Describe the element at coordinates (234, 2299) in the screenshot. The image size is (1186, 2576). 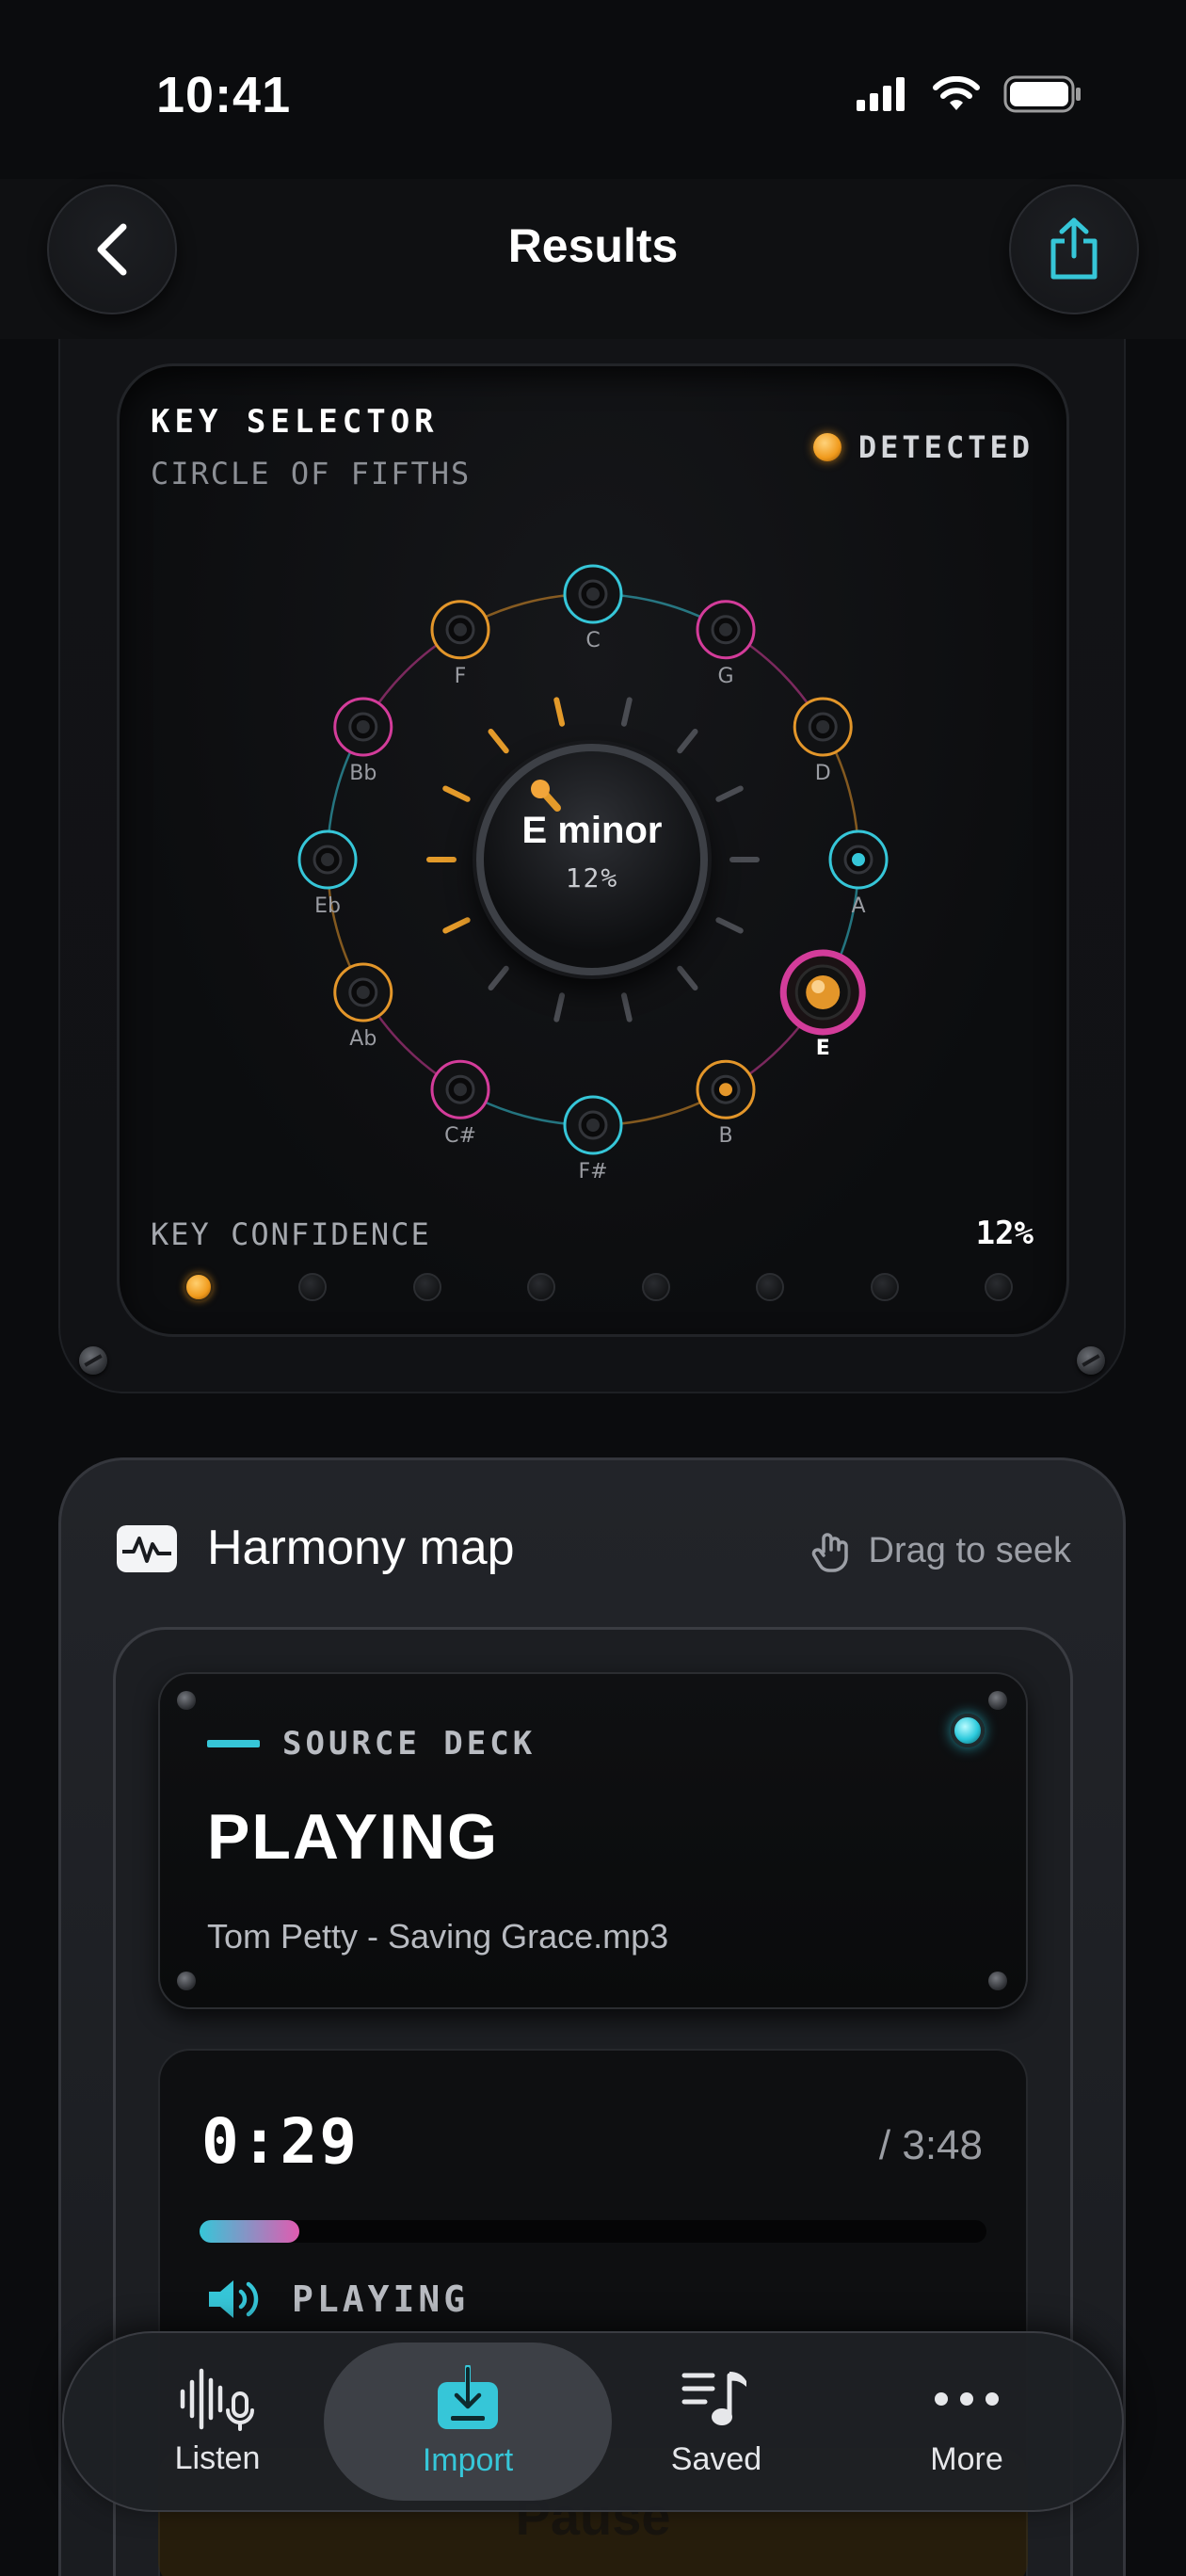
I see `speaker-icon` at that location.